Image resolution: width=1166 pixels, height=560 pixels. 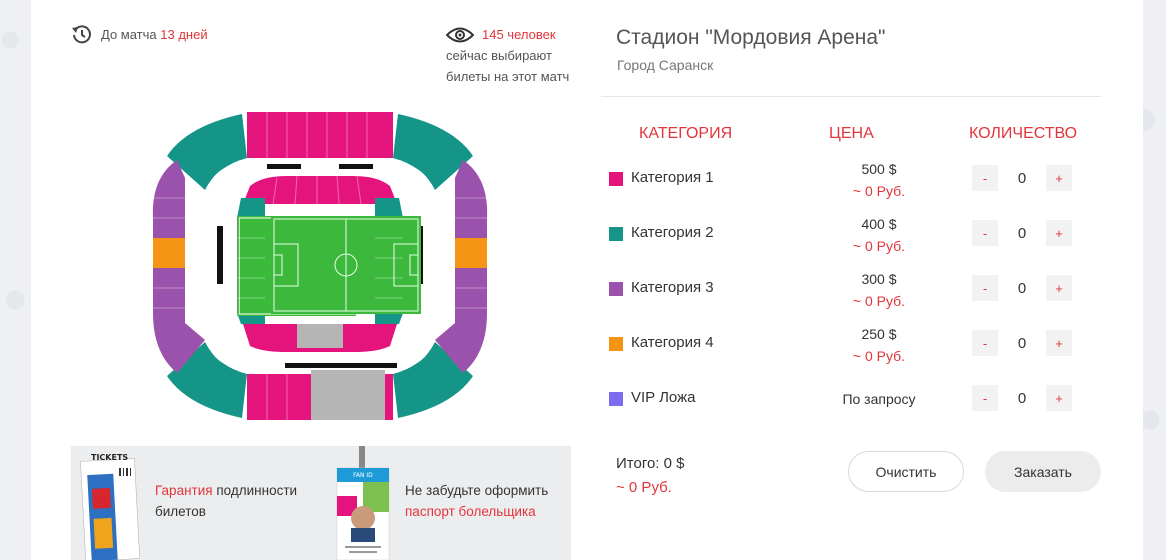 What do you see at coordinates (879, 169) in the screenshot?
I see `price-usd: 500 $` at bounding box center [879, 169].